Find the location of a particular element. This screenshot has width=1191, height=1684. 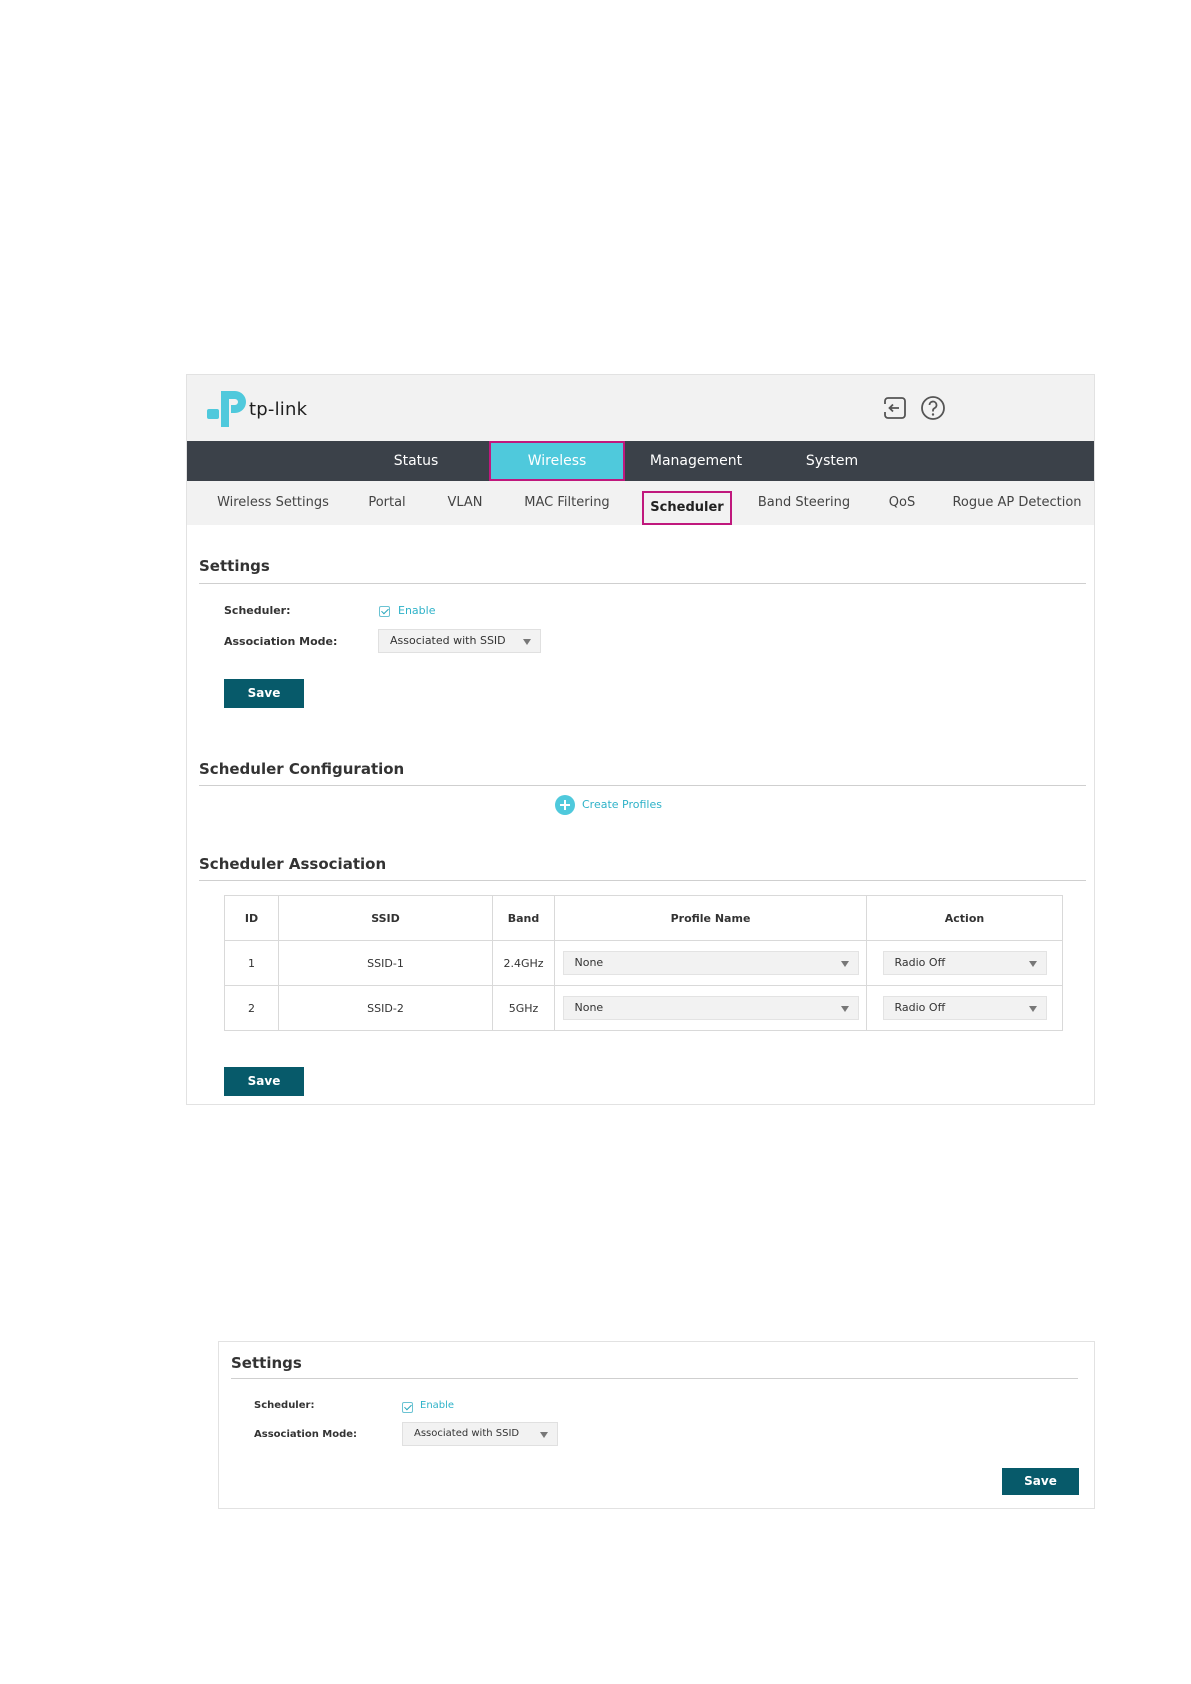

table-header-row: ID SSID Band Profile Name Action is located at coordinates (643, 918).